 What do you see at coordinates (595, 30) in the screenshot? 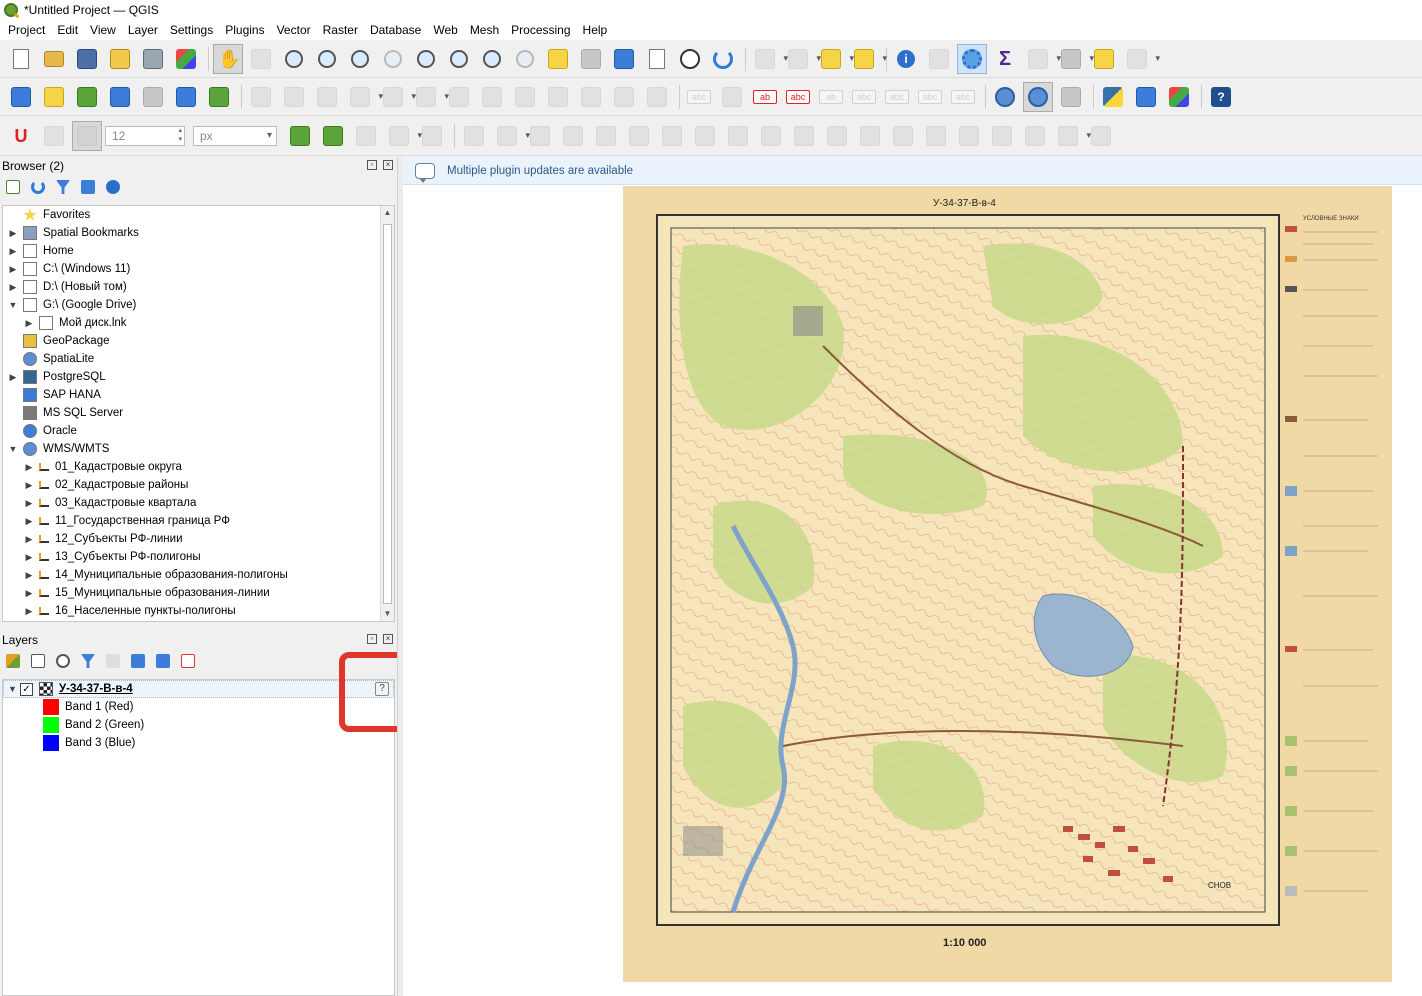
I see `menu-help: Help` at bounding box center [595, 30].